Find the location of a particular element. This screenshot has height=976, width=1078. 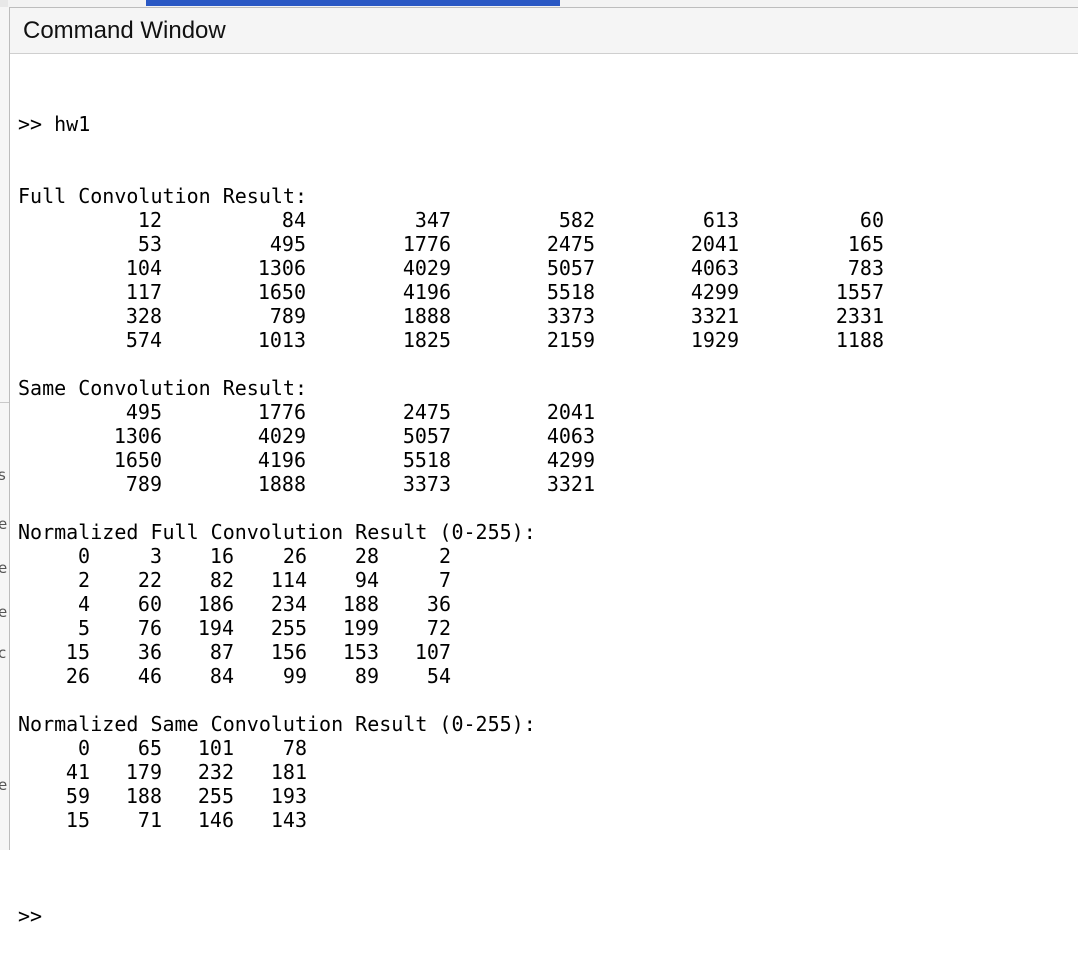

matrix-row: 4 60 186 234 188 36 is located at coordinates (548, 604).